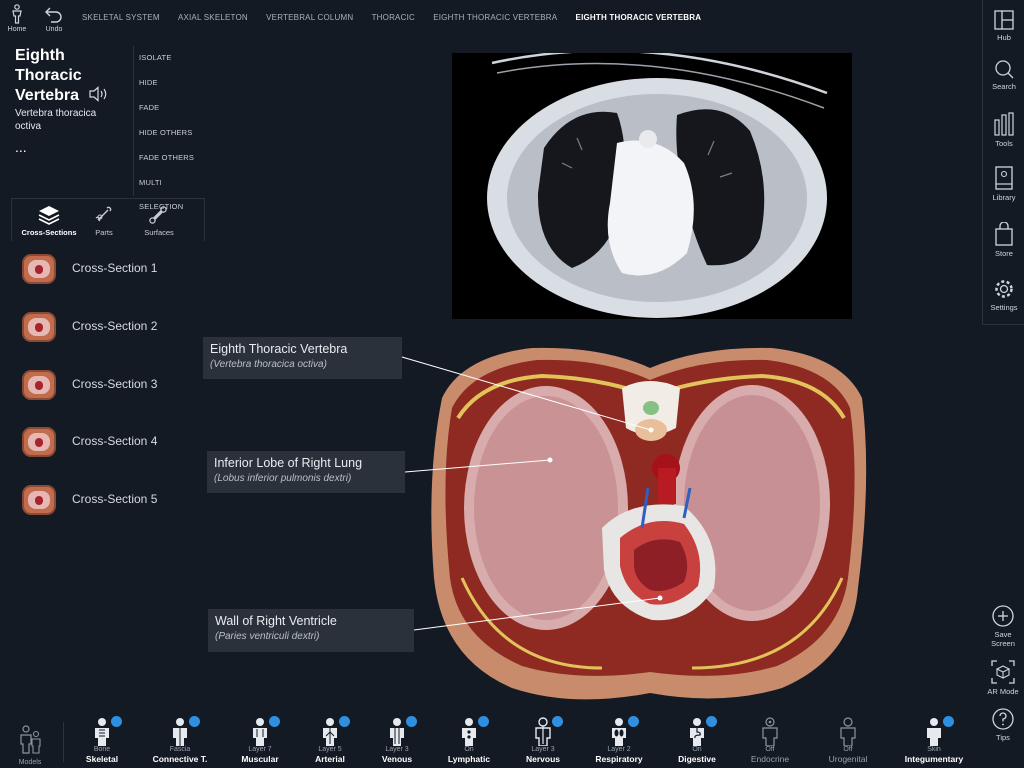  I want to click on tools-button: Tools, so click(1003, 130).